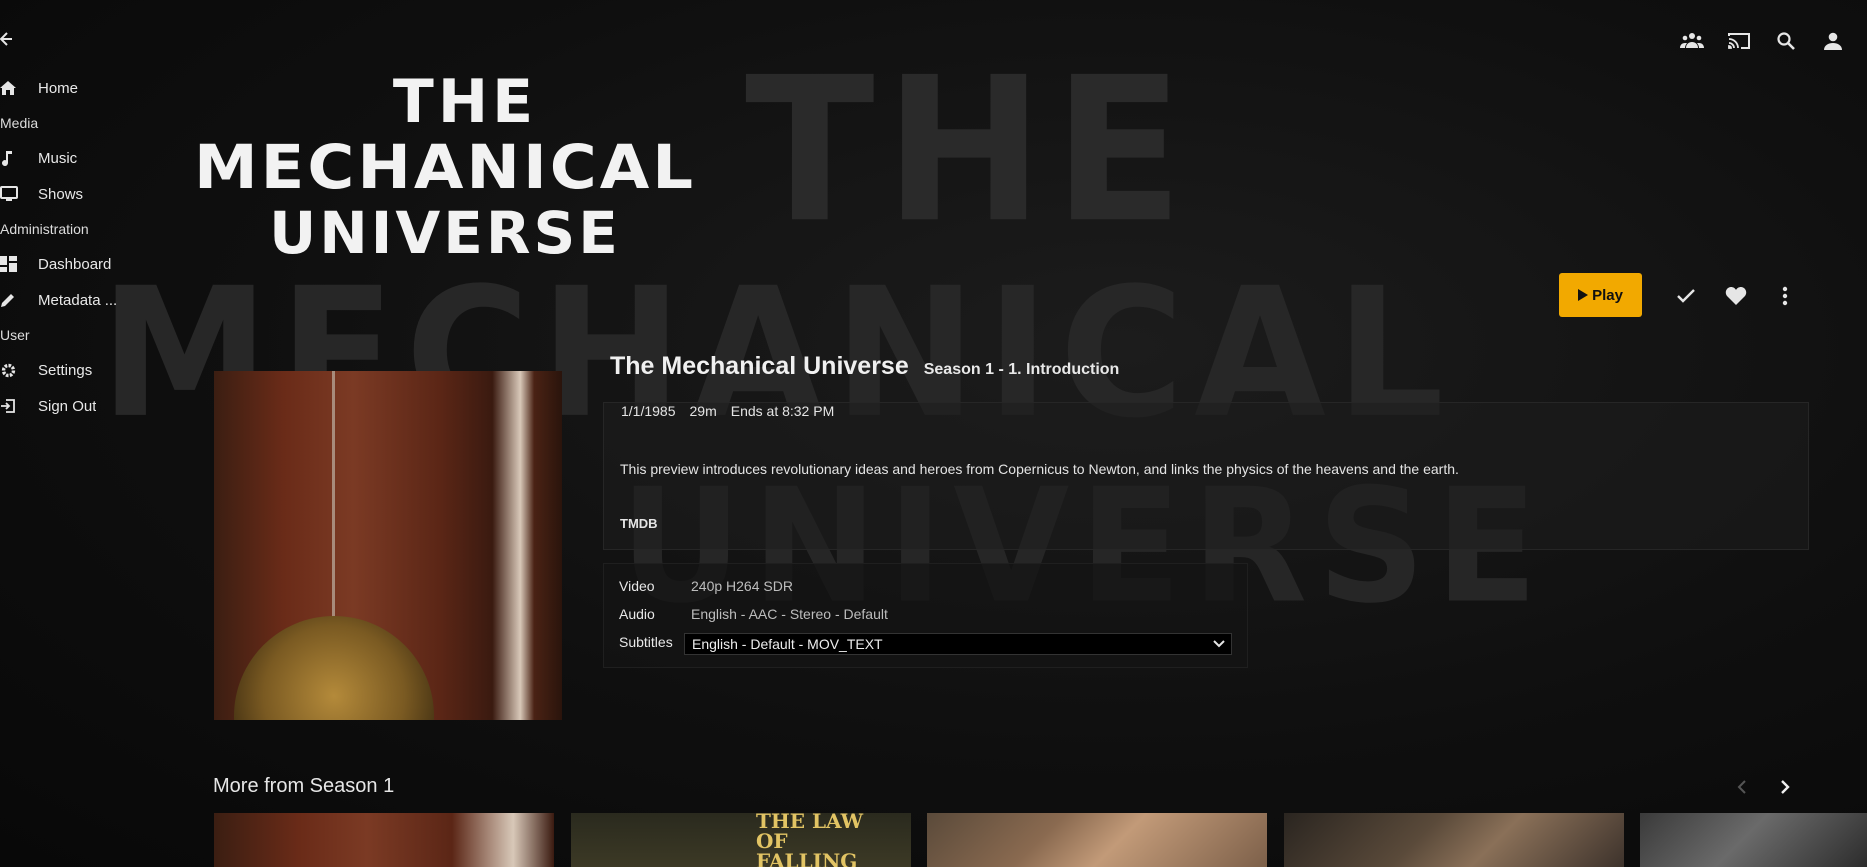 The width and height of the screenshot is (1867, 867). What do you see at coordinates (445, 168) in the screenshot?
I see `logo-line2: MECHANICAL` at bounding box center [445, 168].